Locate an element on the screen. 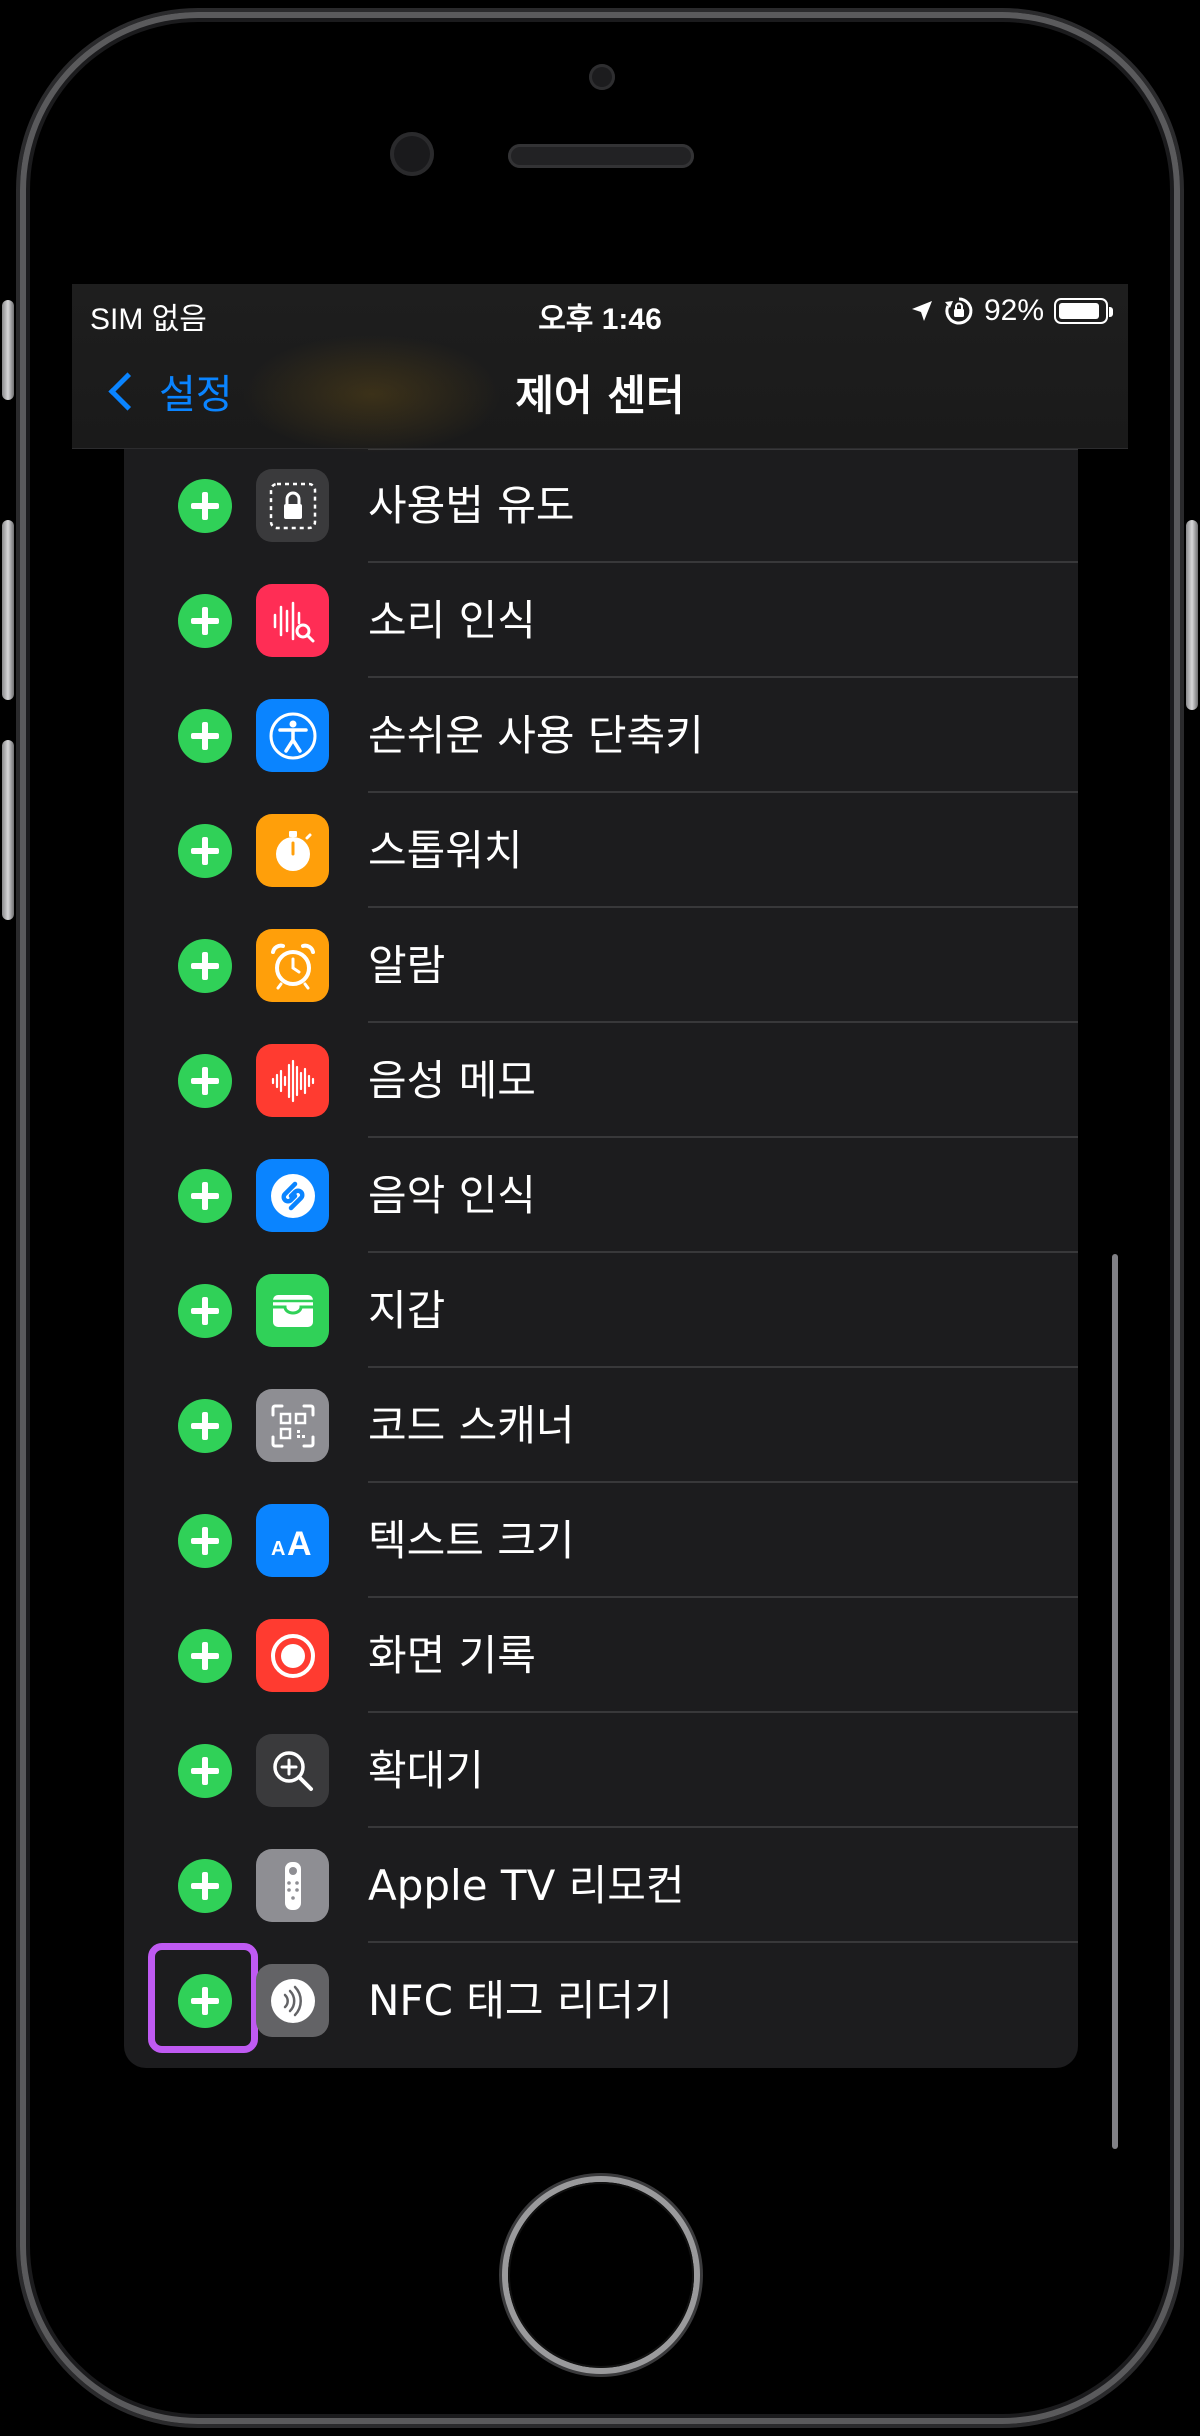  control-label: Apple TV 리모컨 is located at coordinates (526, 1885).